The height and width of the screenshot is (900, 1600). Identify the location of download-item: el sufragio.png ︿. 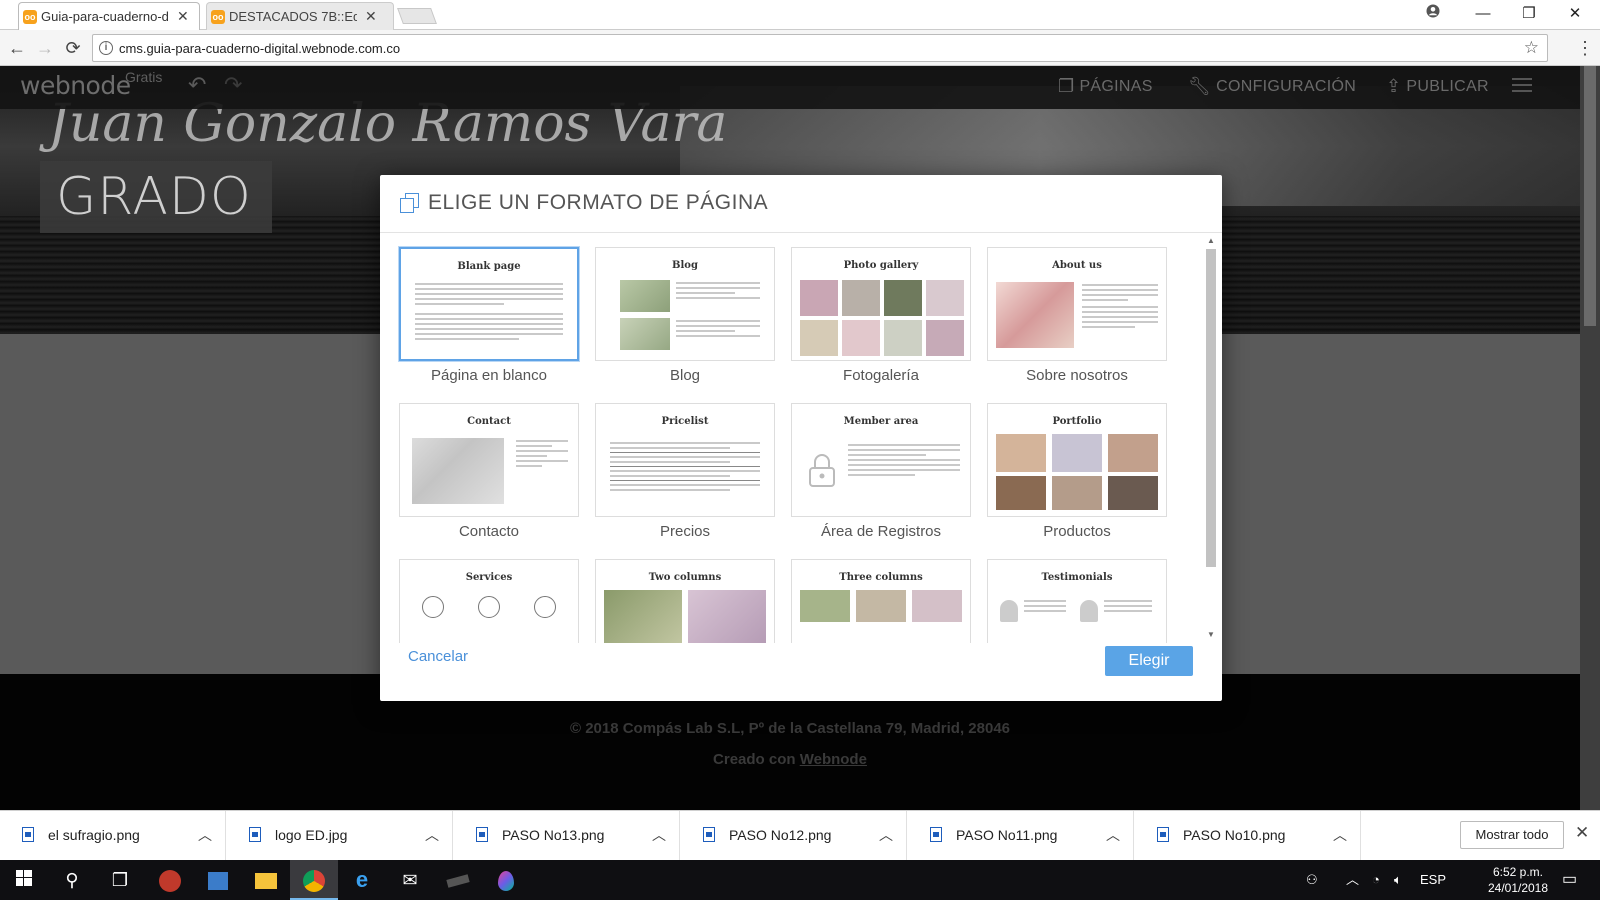
(113, 836).